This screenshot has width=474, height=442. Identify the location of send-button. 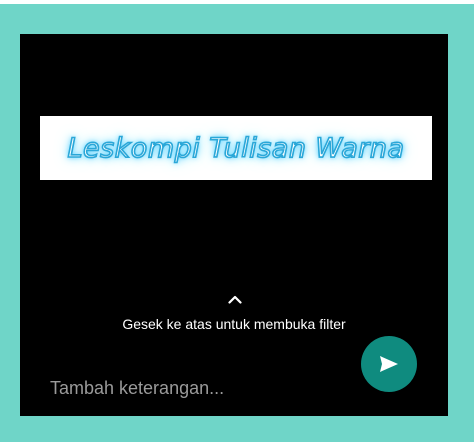
(389, 364).